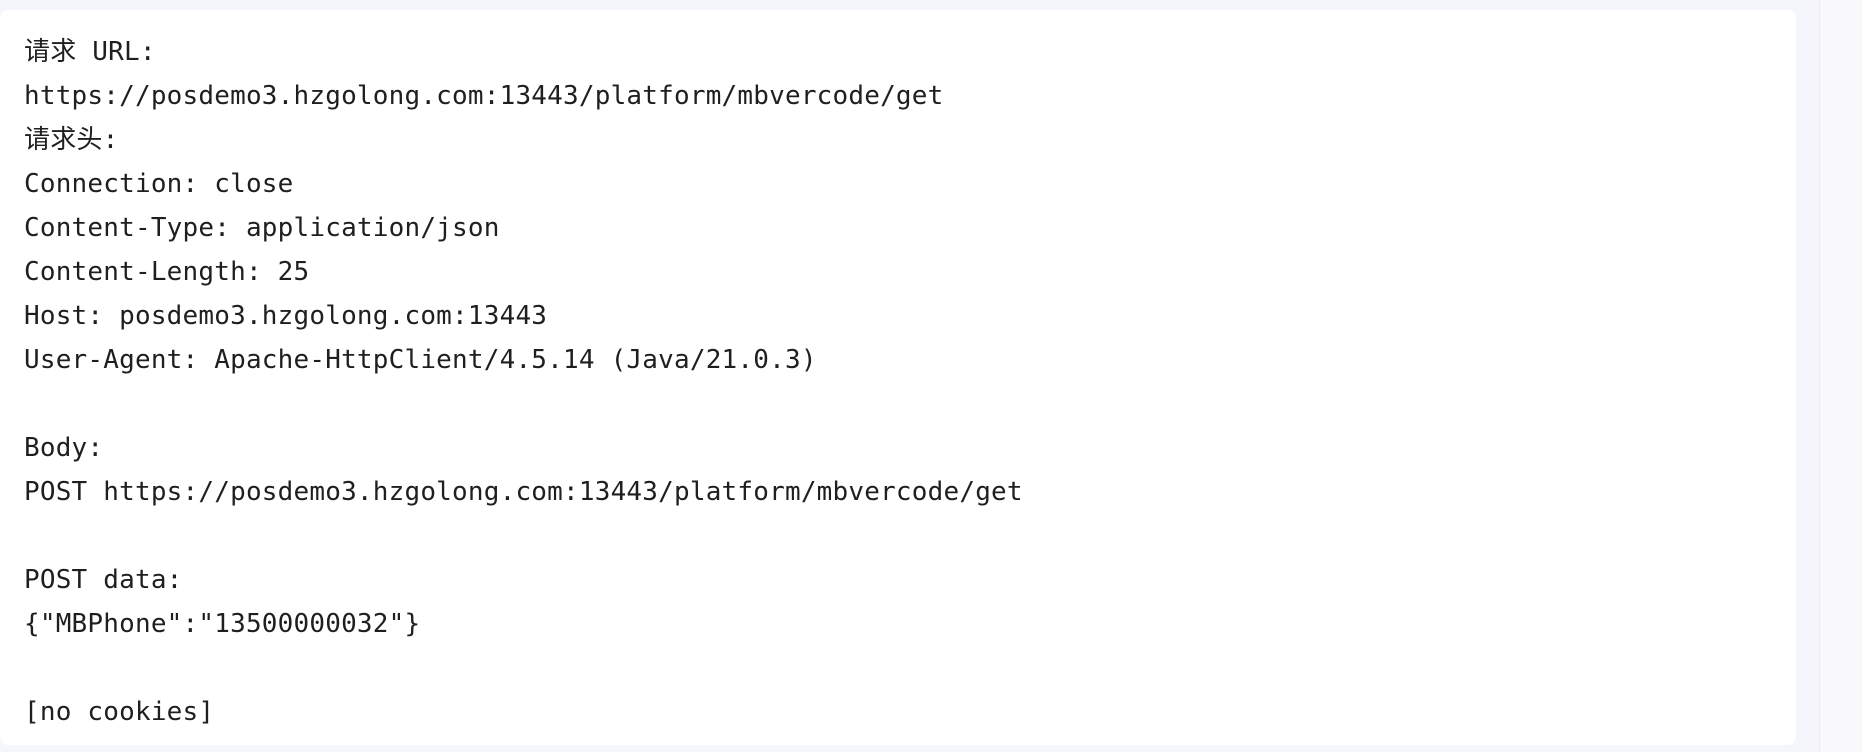 The height and width of the screenshot is (752, 1862). Describe the element at coordinates (71, 140) in the screenshot. I see `request-headers-label: 请求头:` at that location.